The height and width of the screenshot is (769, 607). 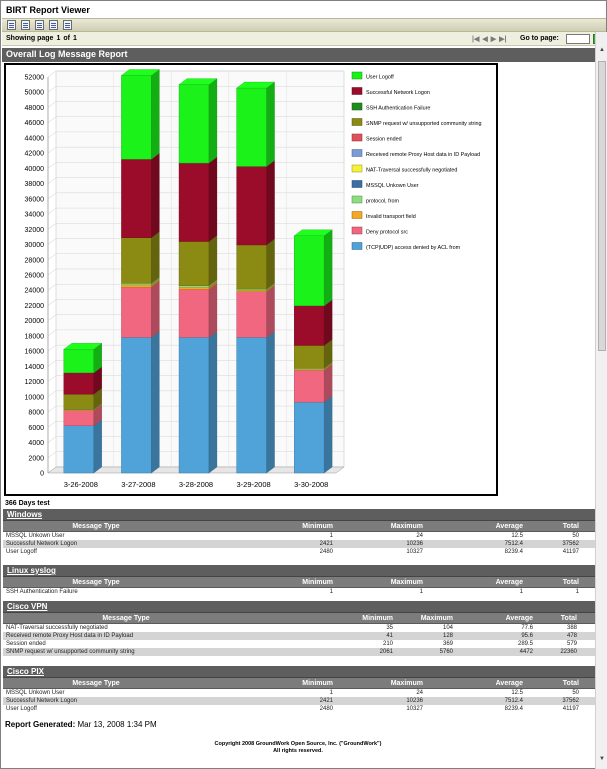 What do you see at coordinates (601, 400) in the screenshot?
I see `vertical-scrollbar: ▲ ▼` at bounding box center [601, 400].